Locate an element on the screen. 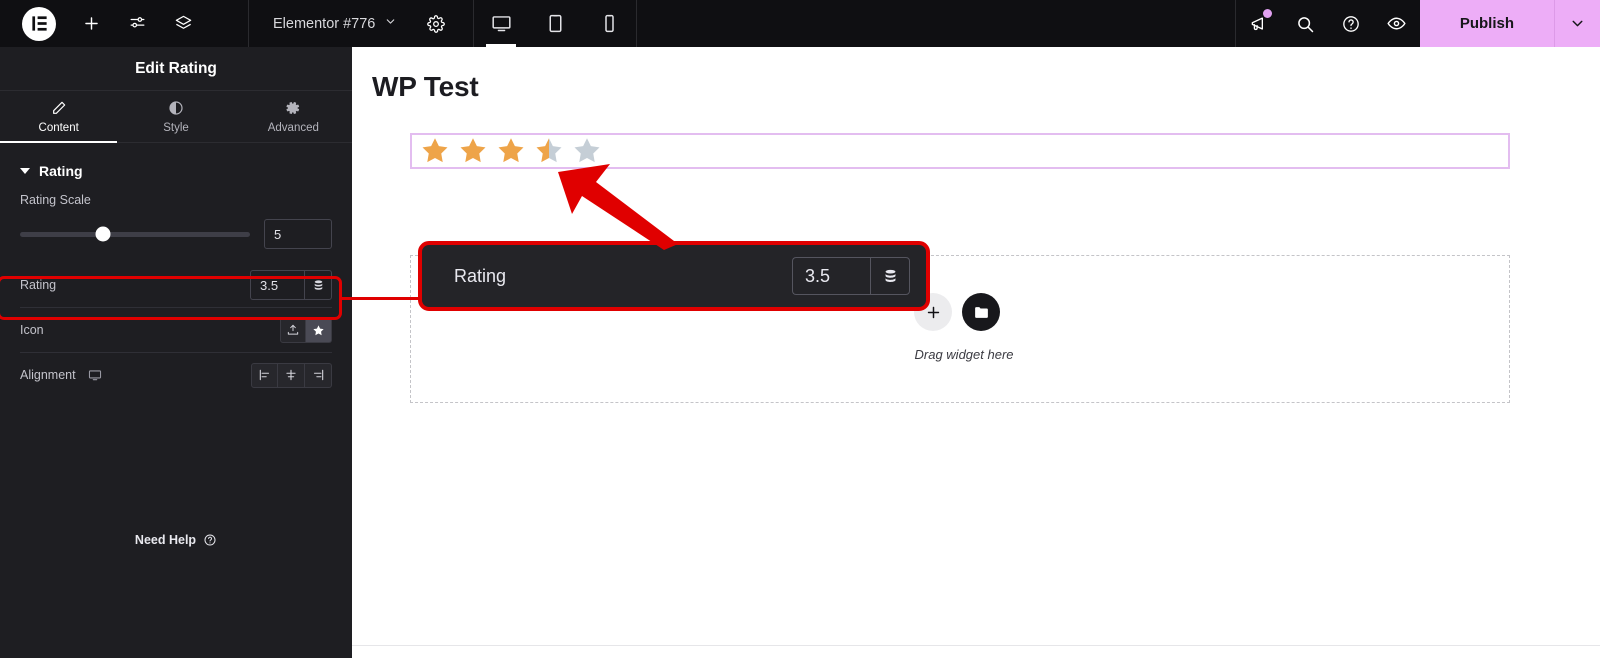 This screenshot has height=658, width=1600. responsive-device-switcher is located at coordinates (555, 23).